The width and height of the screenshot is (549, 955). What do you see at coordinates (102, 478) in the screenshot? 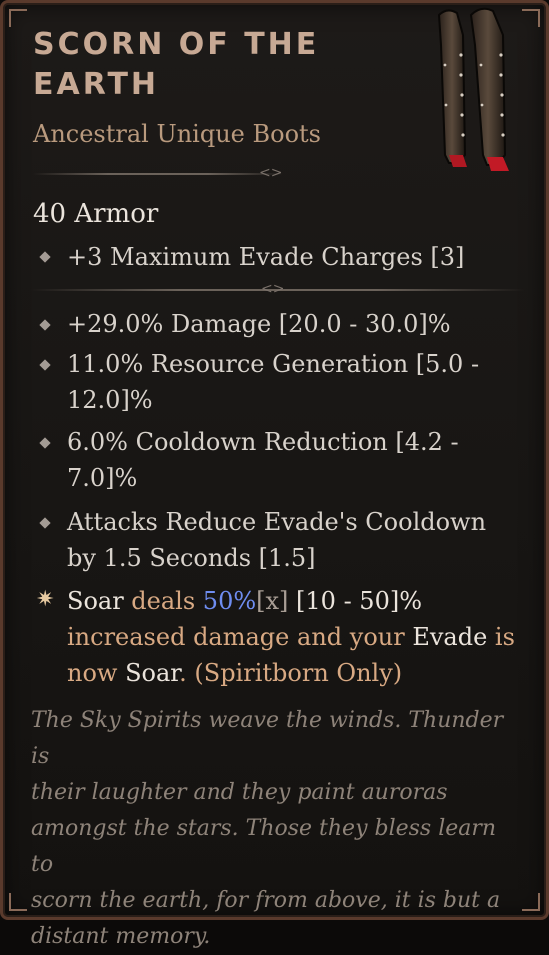
I see `affix-line: 7.0]%` at bounding box center [102, 478].